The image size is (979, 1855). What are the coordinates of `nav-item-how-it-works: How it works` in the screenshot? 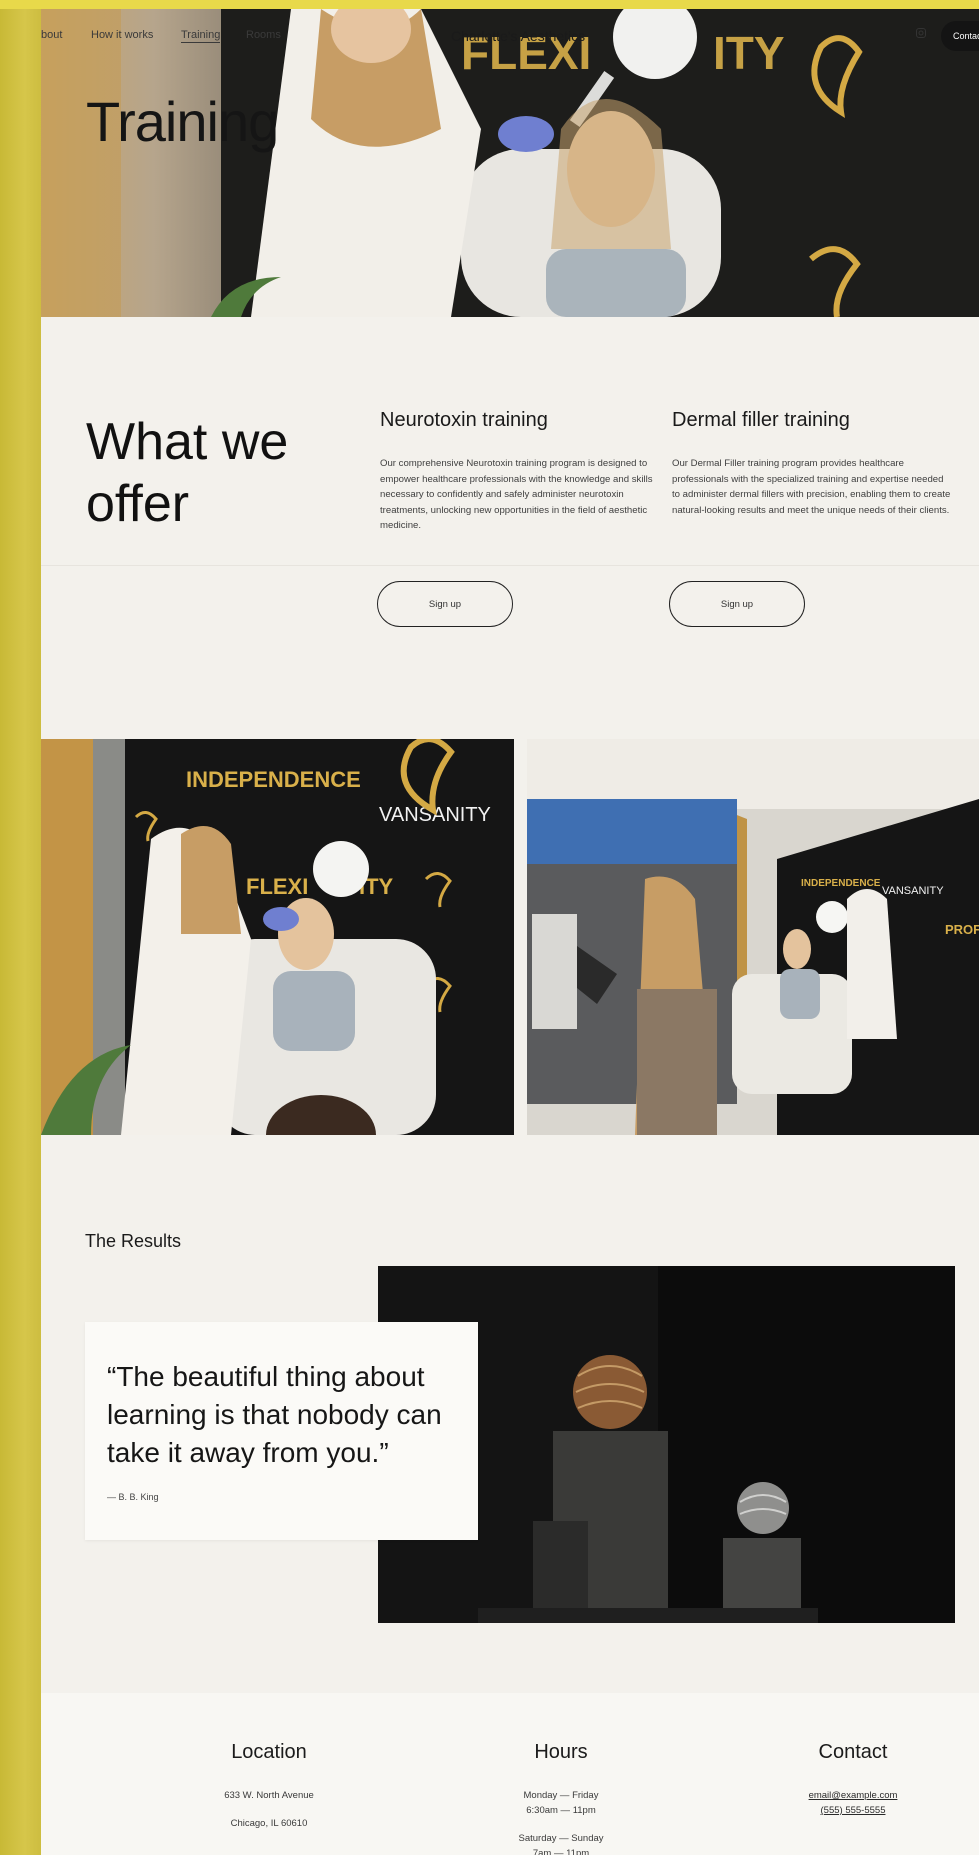 It's located at (122, 35).